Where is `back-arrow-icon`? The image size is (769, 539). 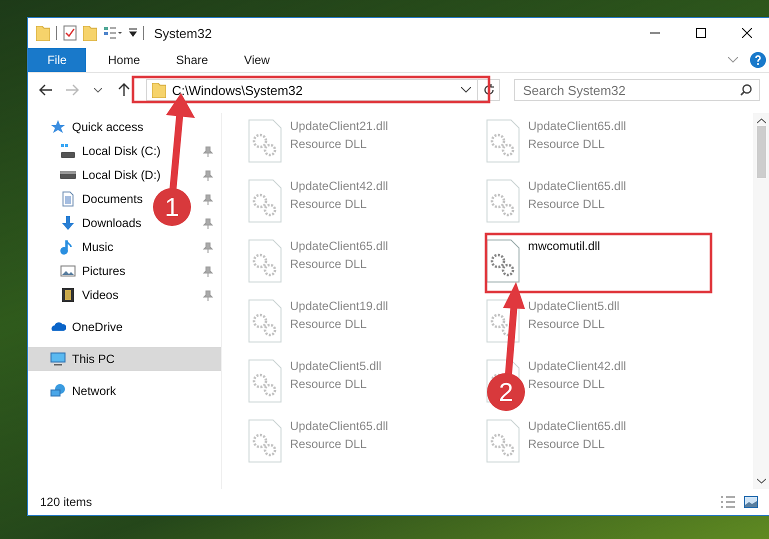
back-arrow-icon is located at coordinates (46, 90).